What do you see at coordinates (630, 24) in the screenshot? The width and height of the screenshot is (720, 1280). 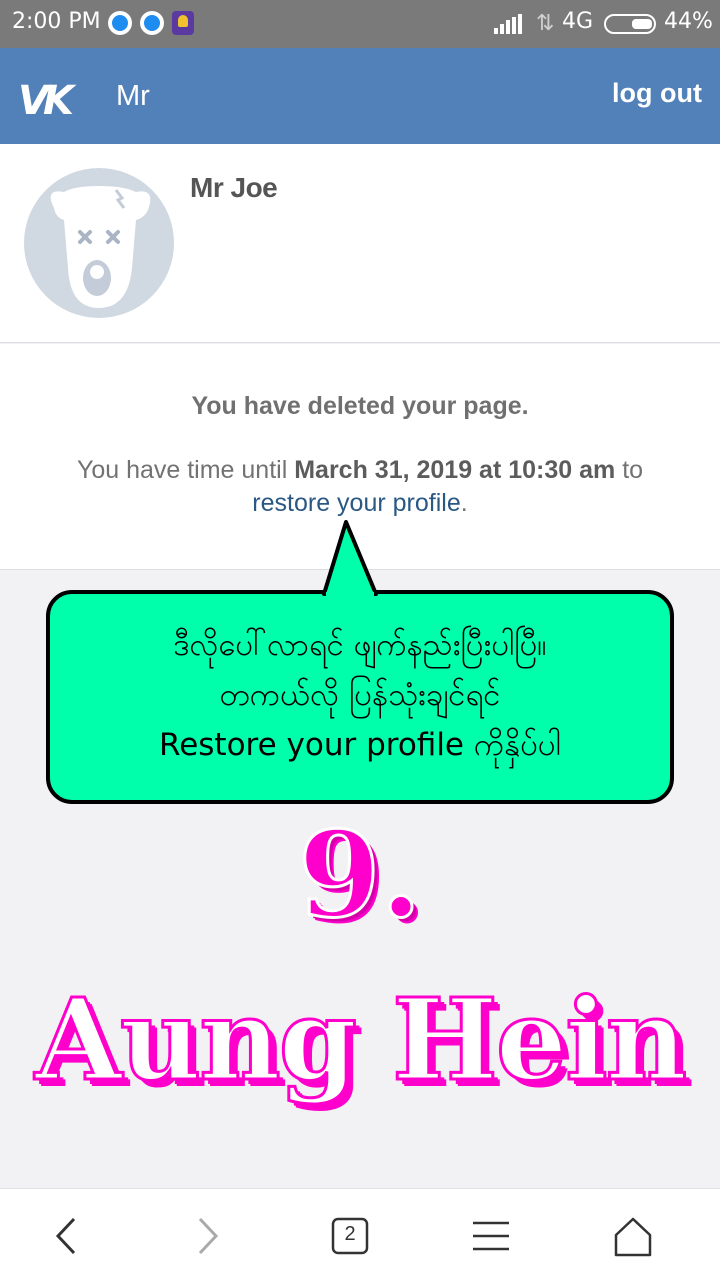 I see `battery-icon` at bounding box center [630, 24].